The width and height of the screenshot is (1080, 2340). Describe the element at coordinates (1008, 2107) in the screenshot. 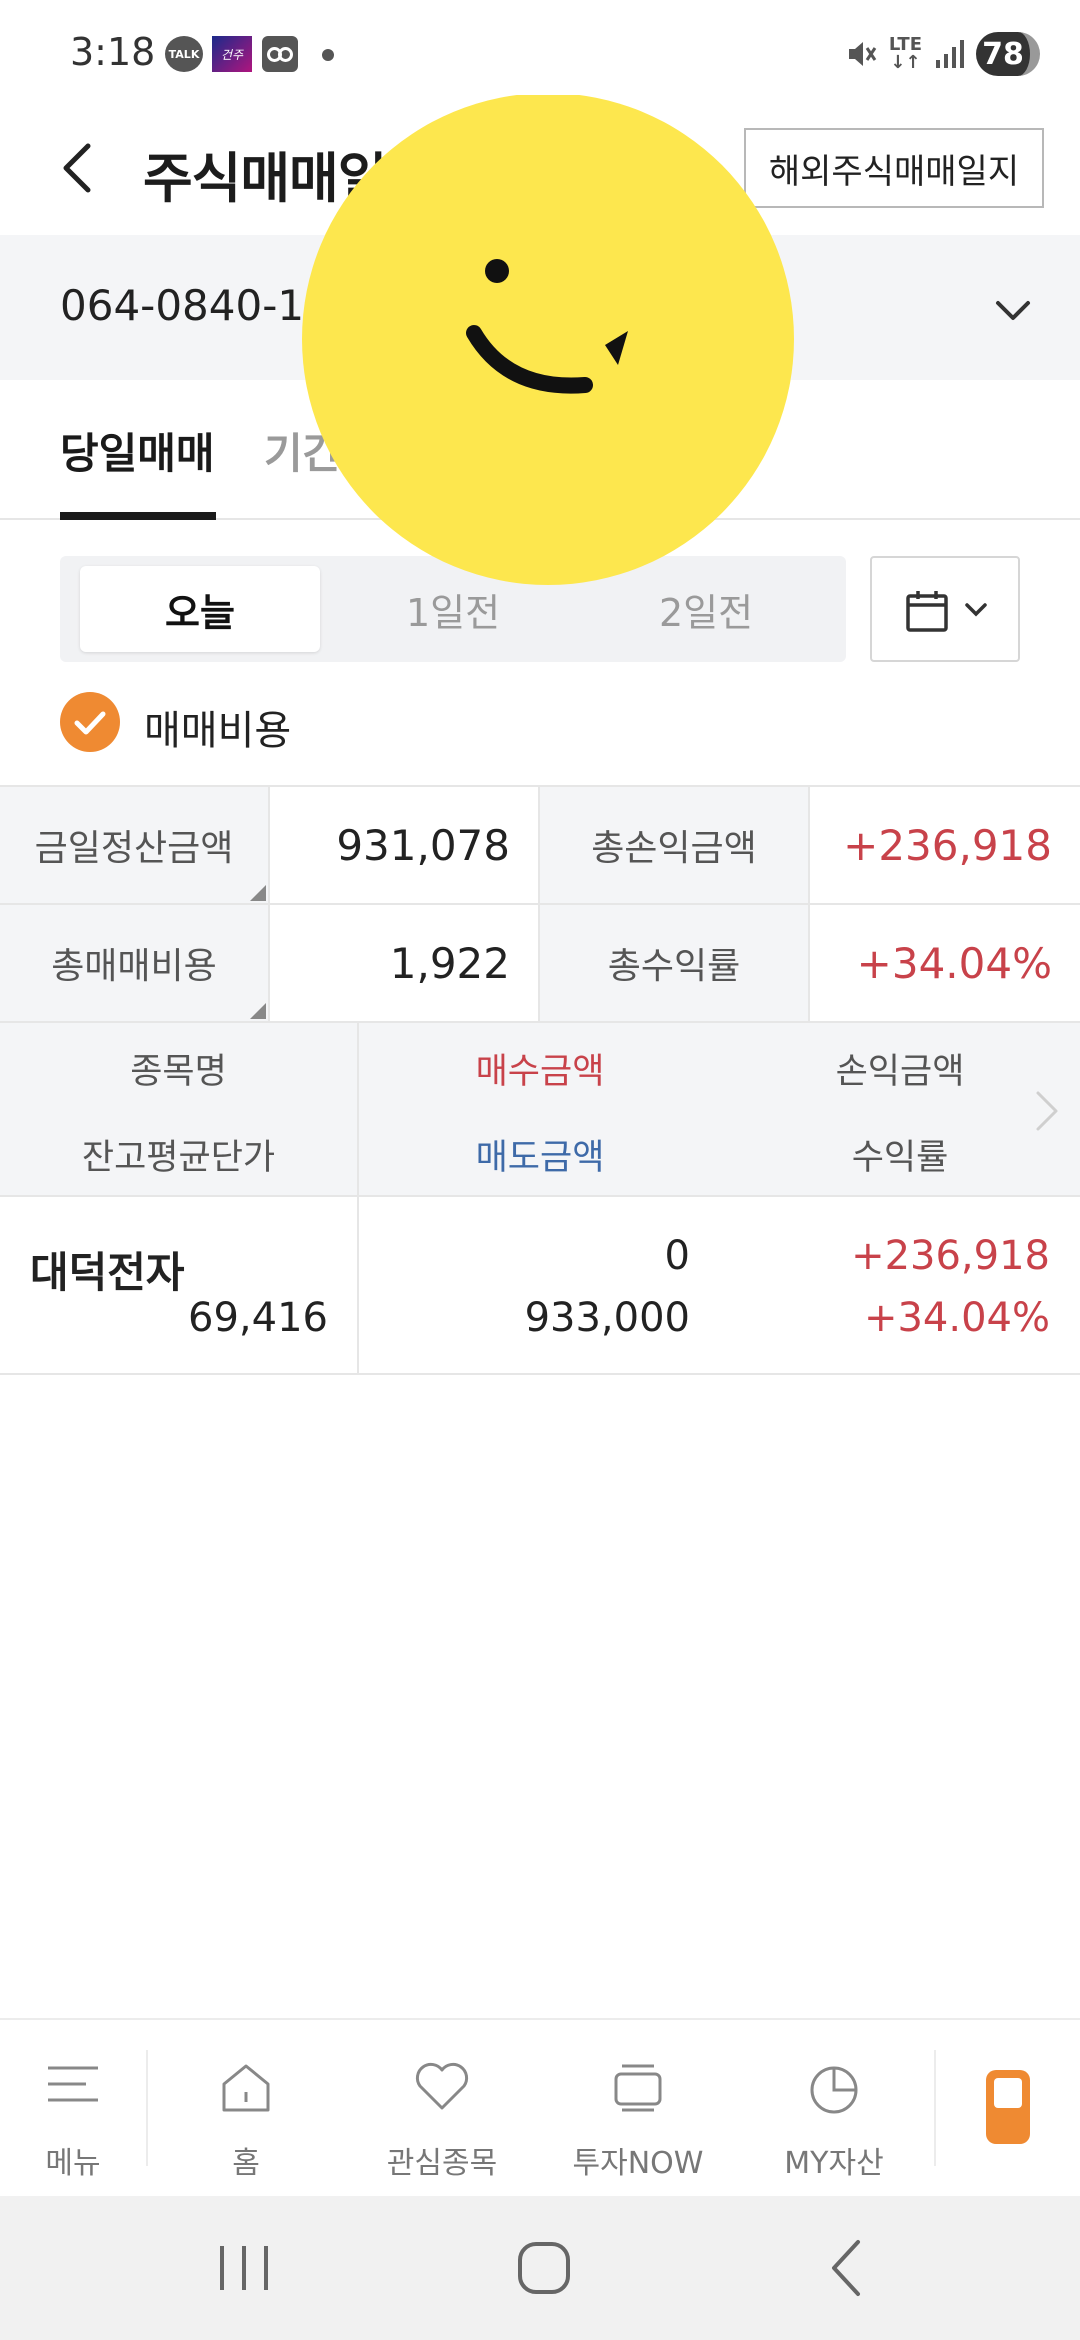

I see `phone-order-icon` at that location.